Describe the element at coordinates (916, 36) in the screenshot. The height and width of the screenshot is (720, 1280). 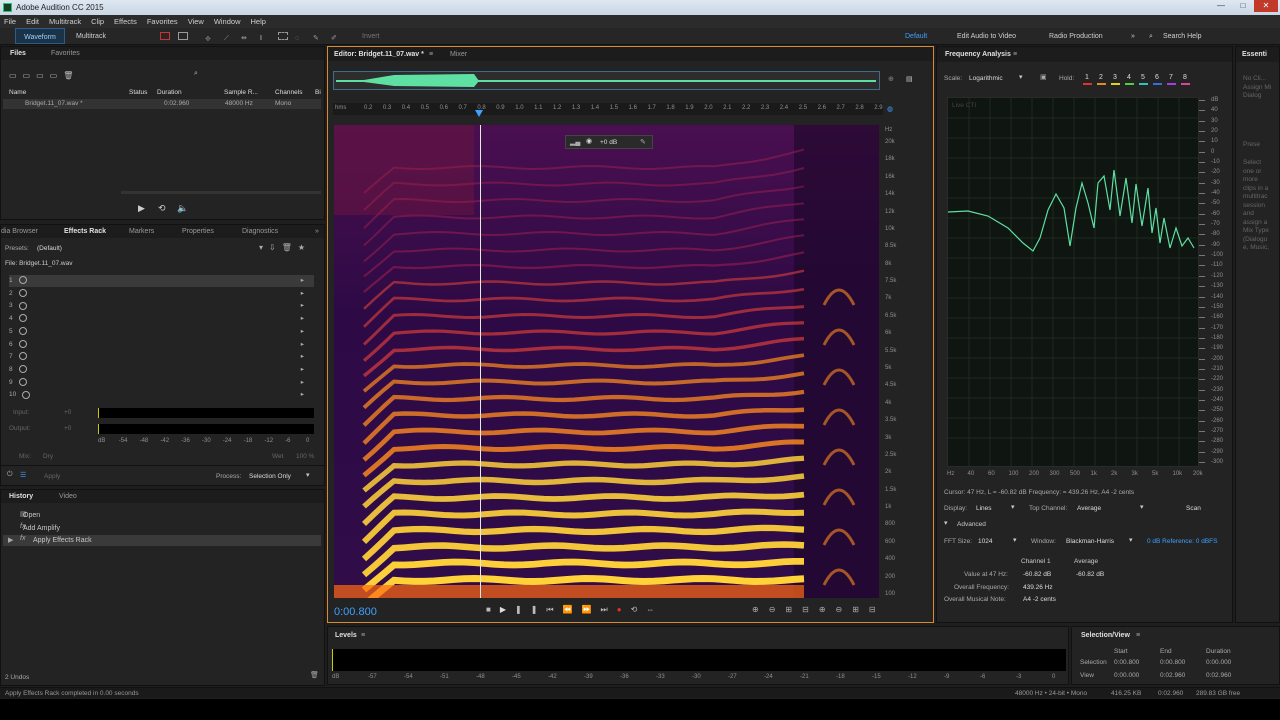
I see `workspace-default: Default` at that location.